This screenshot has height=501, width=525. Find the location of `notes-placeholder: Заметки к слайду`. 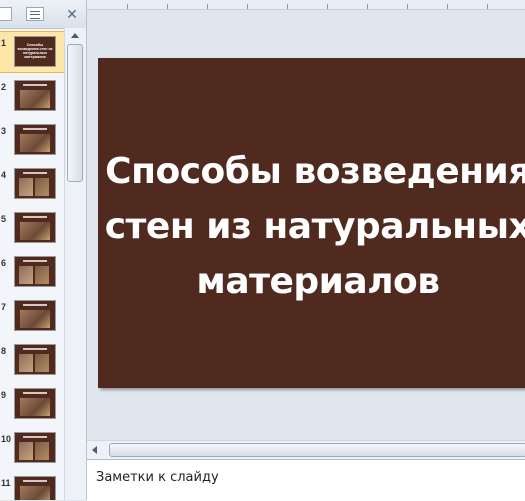

notes-placeholder: Заметки к слайду is located at coordinates (157, 477).